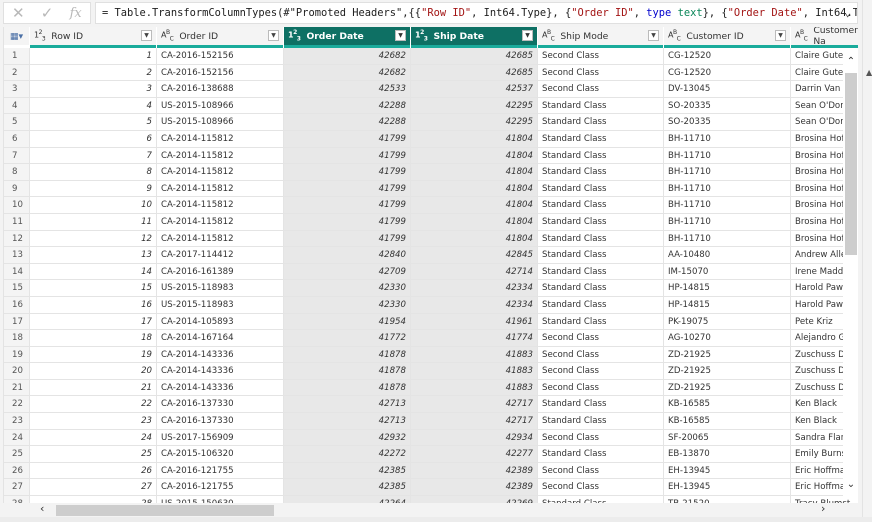 Image resolution: width=872 pixels, height=522 pixels. What do you see at coordinates (474, 454) in the screenshot?
I see `cell-ship-date: 42277` at bounding box center [474, 454].